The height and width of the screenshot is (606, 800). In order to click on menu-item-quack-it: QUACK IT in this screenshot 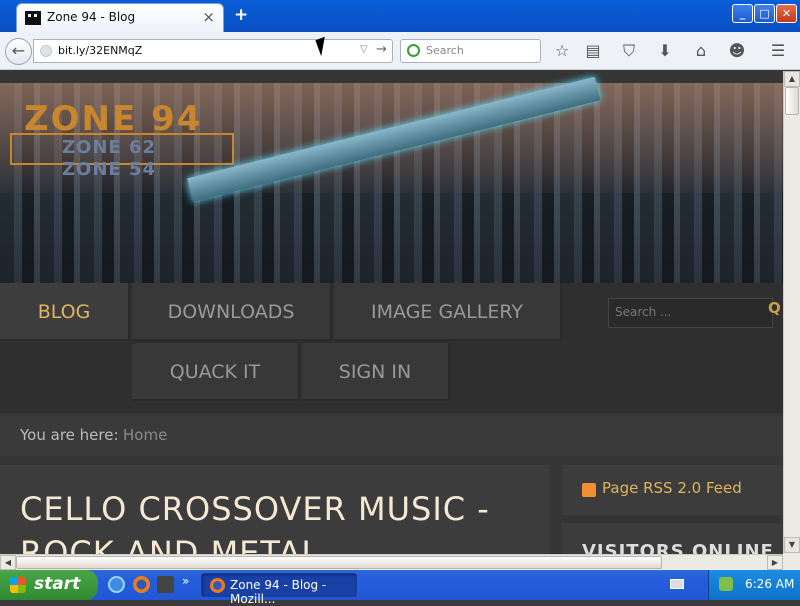, I will do `click(216, 372)`.